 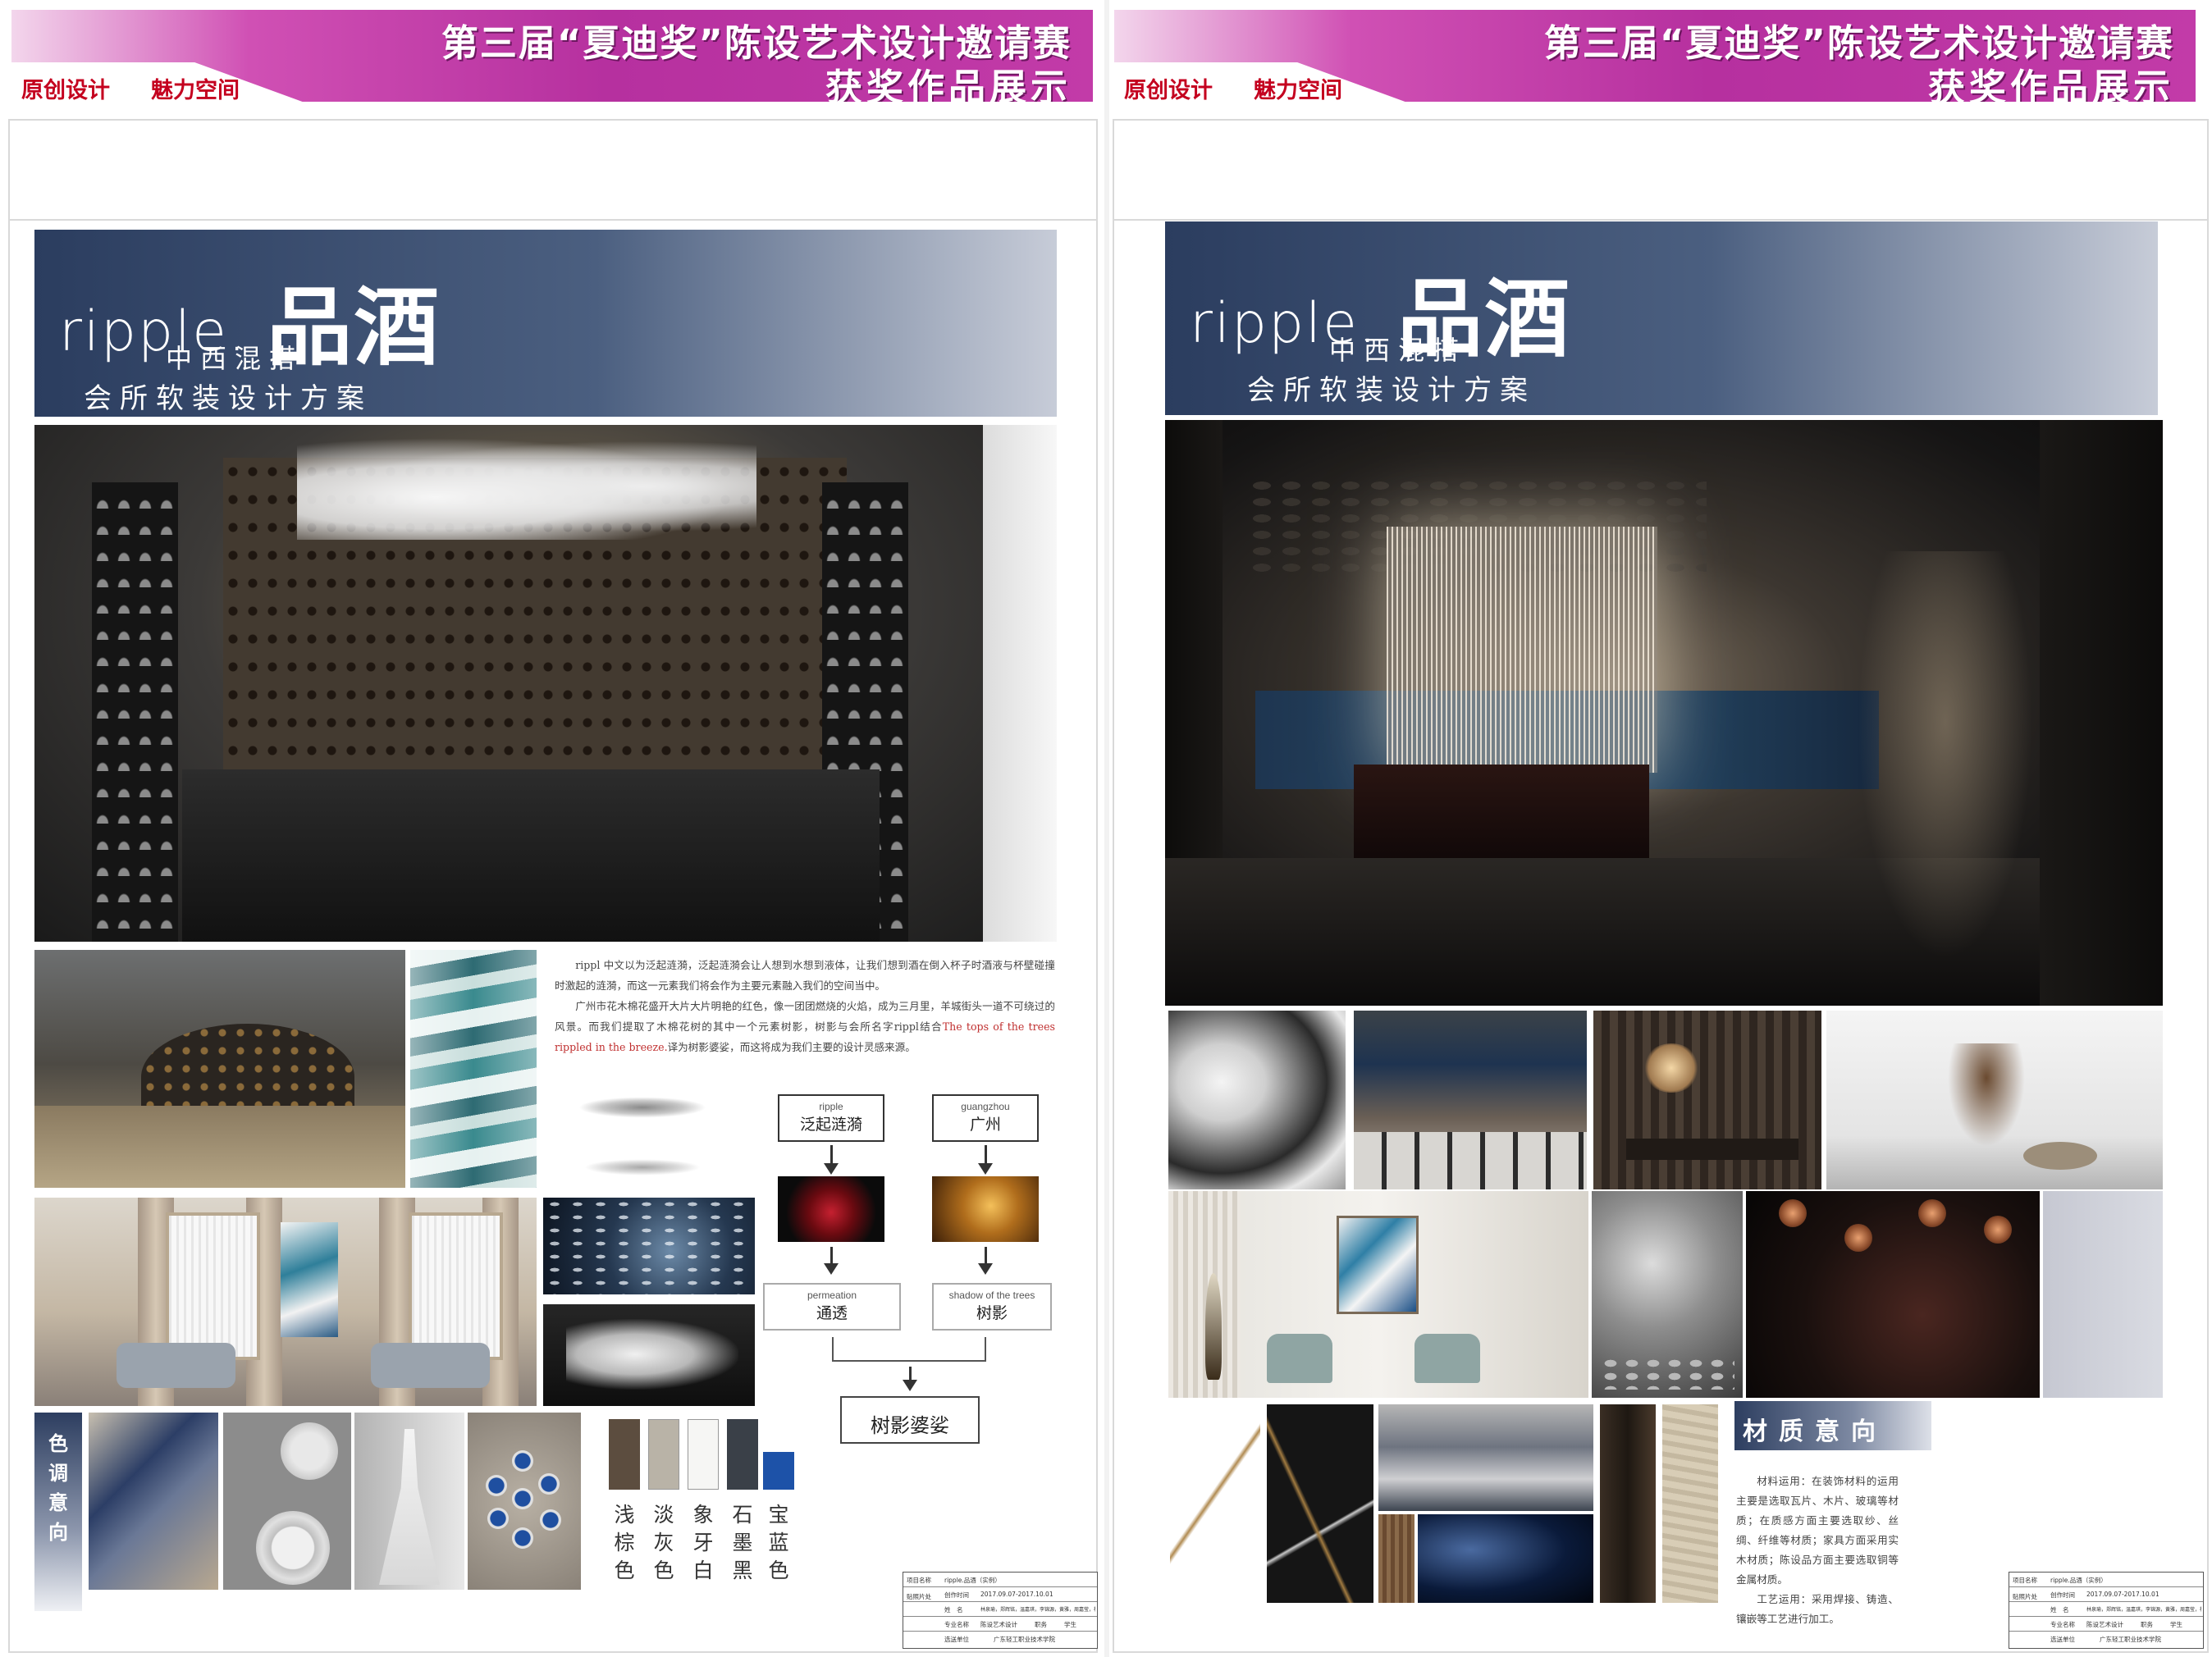 What do you see at coordinates (1398, 350) in the screenshot?
I see `board-subtitle-1-right: 中西混搭` at bounding box center [1398, 350].